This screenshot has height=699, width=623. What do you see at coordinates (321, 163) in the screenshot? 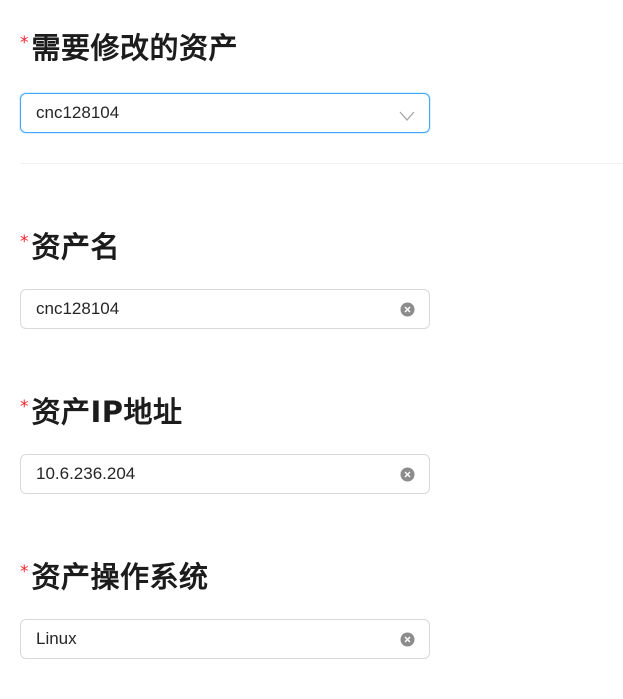
I see `section-divider` at bounding box center [321, 163].